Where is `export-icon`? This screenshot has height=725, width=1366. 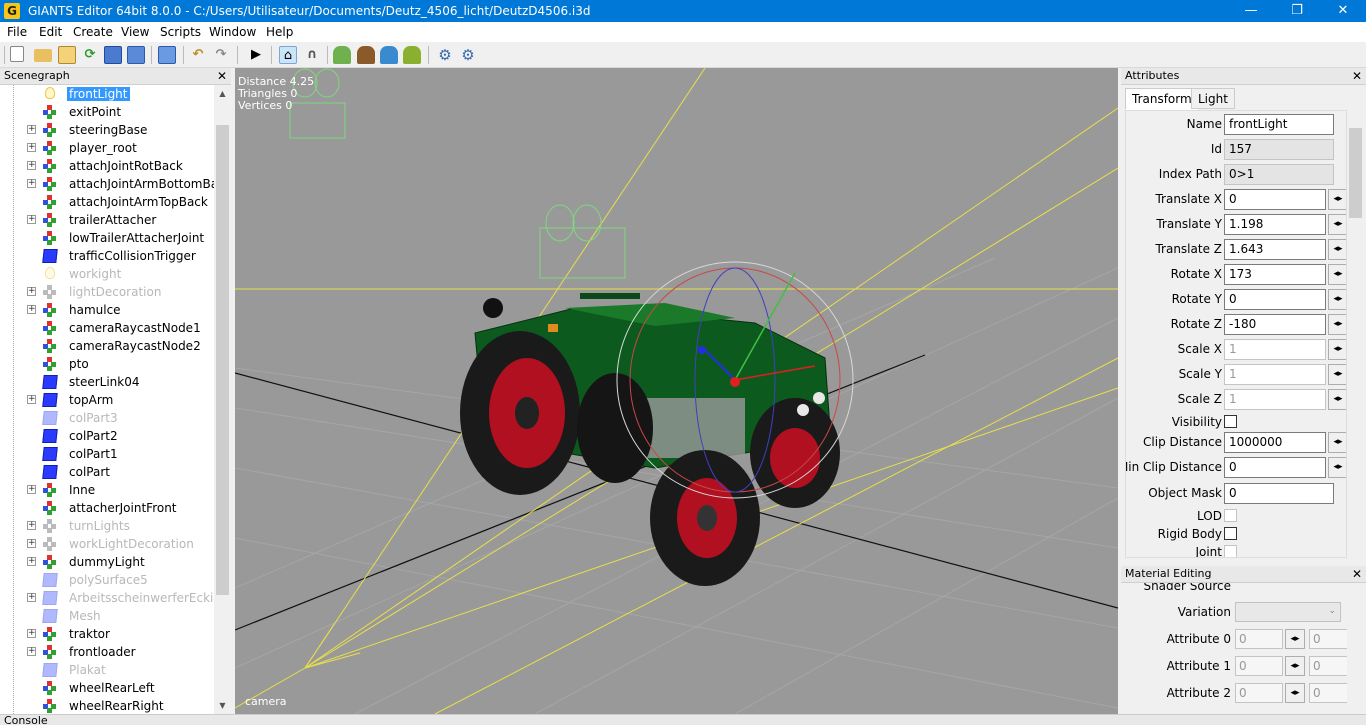 export-icon is located at coordinates (136, 55).